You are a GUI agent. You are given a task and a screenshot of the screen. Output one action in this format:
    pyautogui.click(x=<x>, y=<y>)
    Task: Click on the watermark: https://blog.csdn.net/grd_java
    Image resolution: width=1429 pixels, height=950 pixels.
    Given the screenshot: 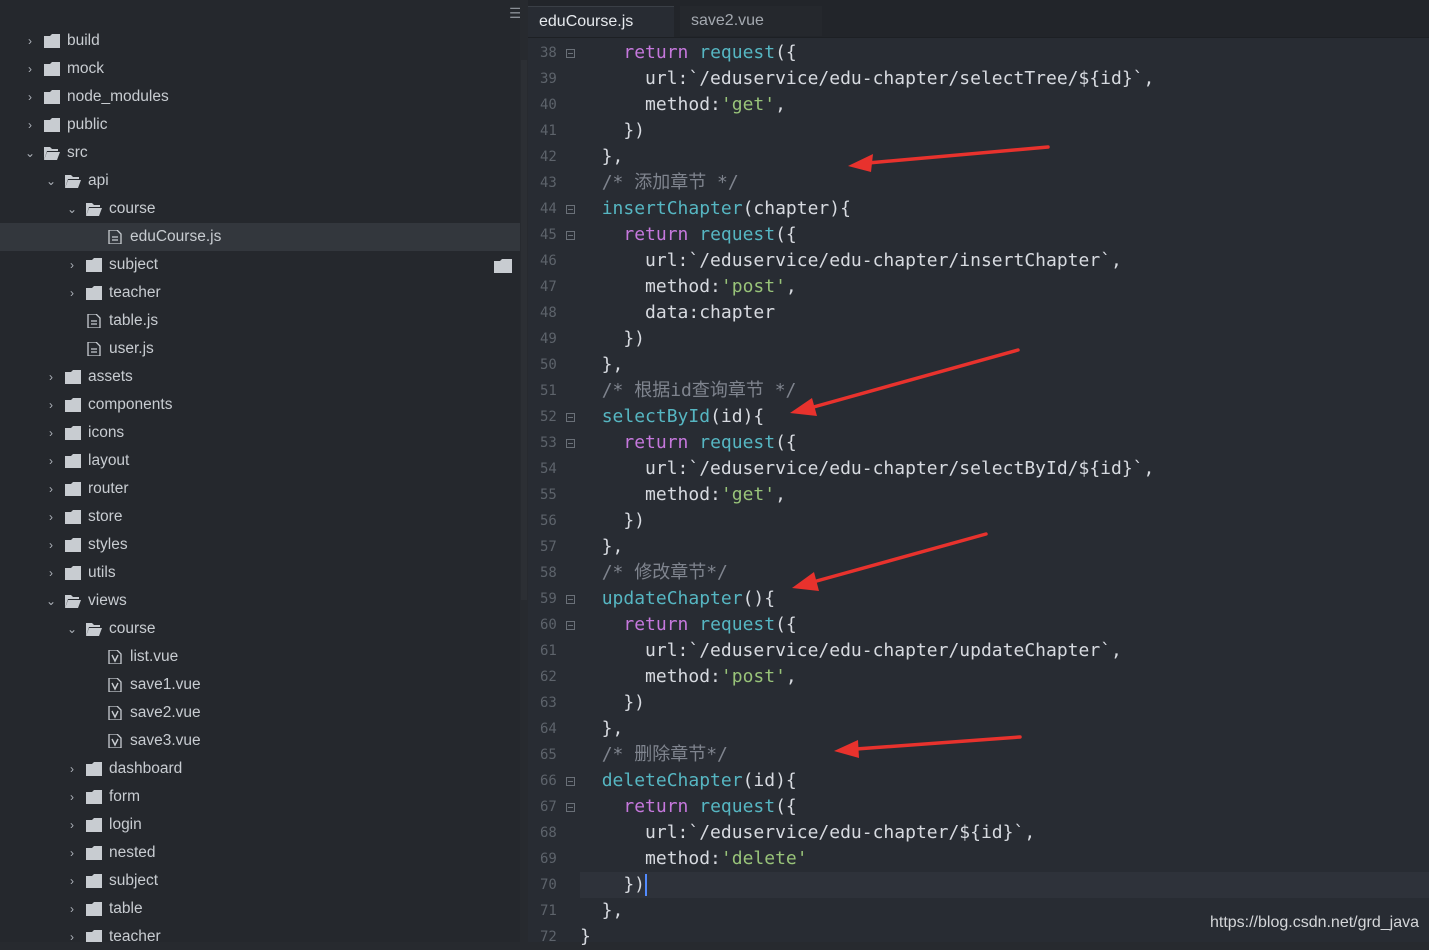 What is the action you would take?
    pyautogui.click(x=1314, y=922)
    